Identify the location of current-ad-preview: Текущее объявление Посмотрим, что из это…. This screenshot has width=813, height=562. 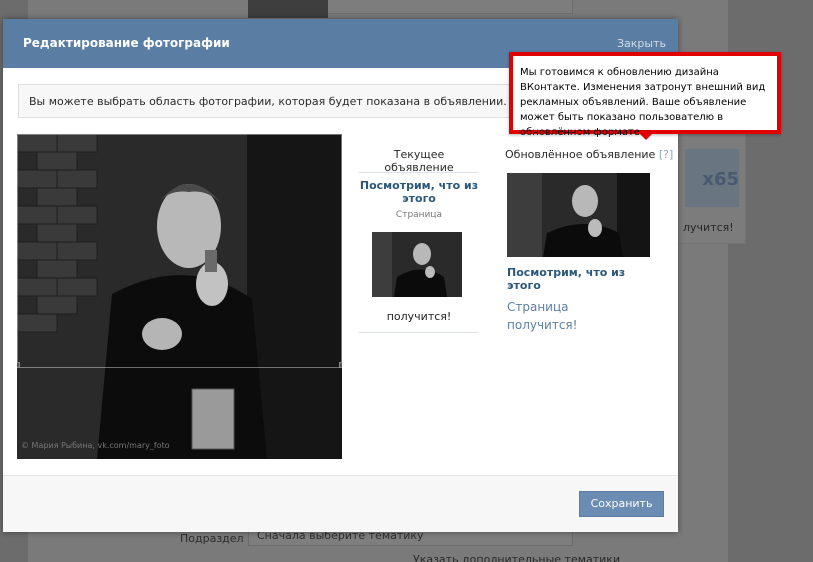
(419, 239).